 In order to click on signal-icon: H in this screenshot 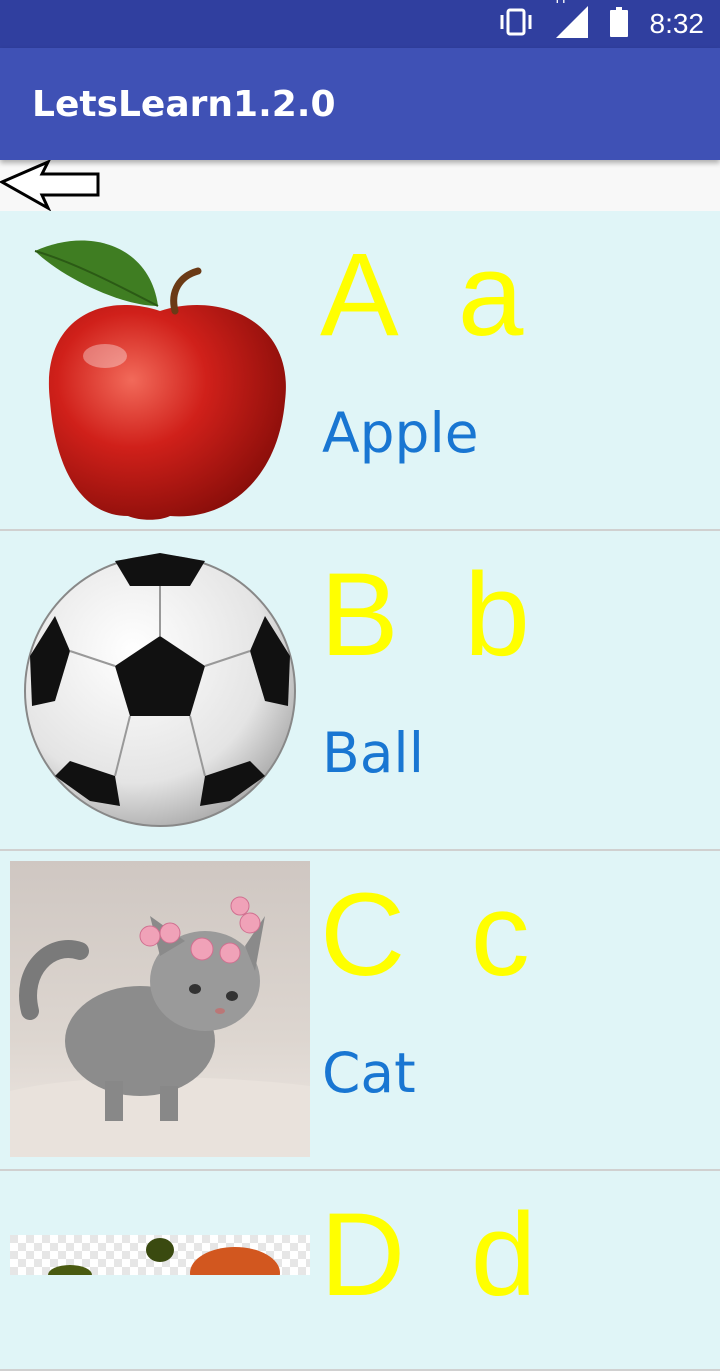, I will do `click(571, 21)`.